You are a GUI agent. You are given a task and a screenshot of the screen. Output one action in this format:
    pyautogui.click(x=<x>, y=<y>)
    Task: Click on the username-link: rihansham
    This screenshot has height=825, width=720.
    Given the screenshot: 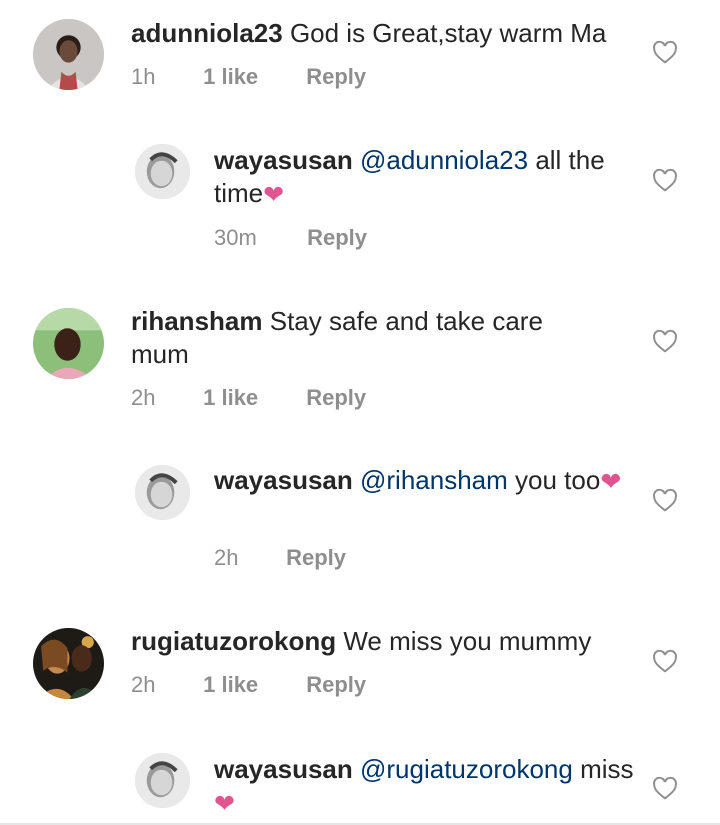 What is the action you would take?
    pyautogui.click(x=197, y=321)
    